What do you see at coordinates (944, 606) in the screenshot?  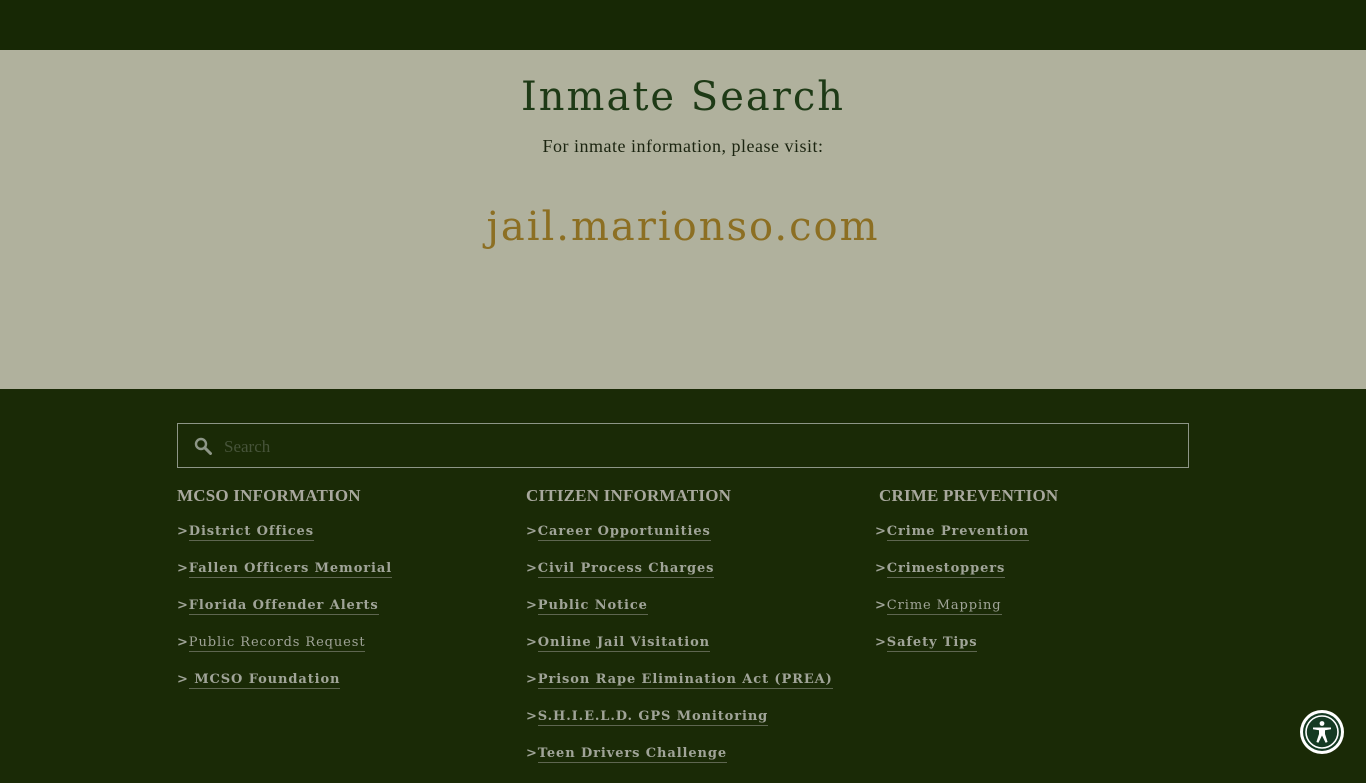 I see `link-crime-mapping: Crime Mapping` at bounding box center [944, 606].